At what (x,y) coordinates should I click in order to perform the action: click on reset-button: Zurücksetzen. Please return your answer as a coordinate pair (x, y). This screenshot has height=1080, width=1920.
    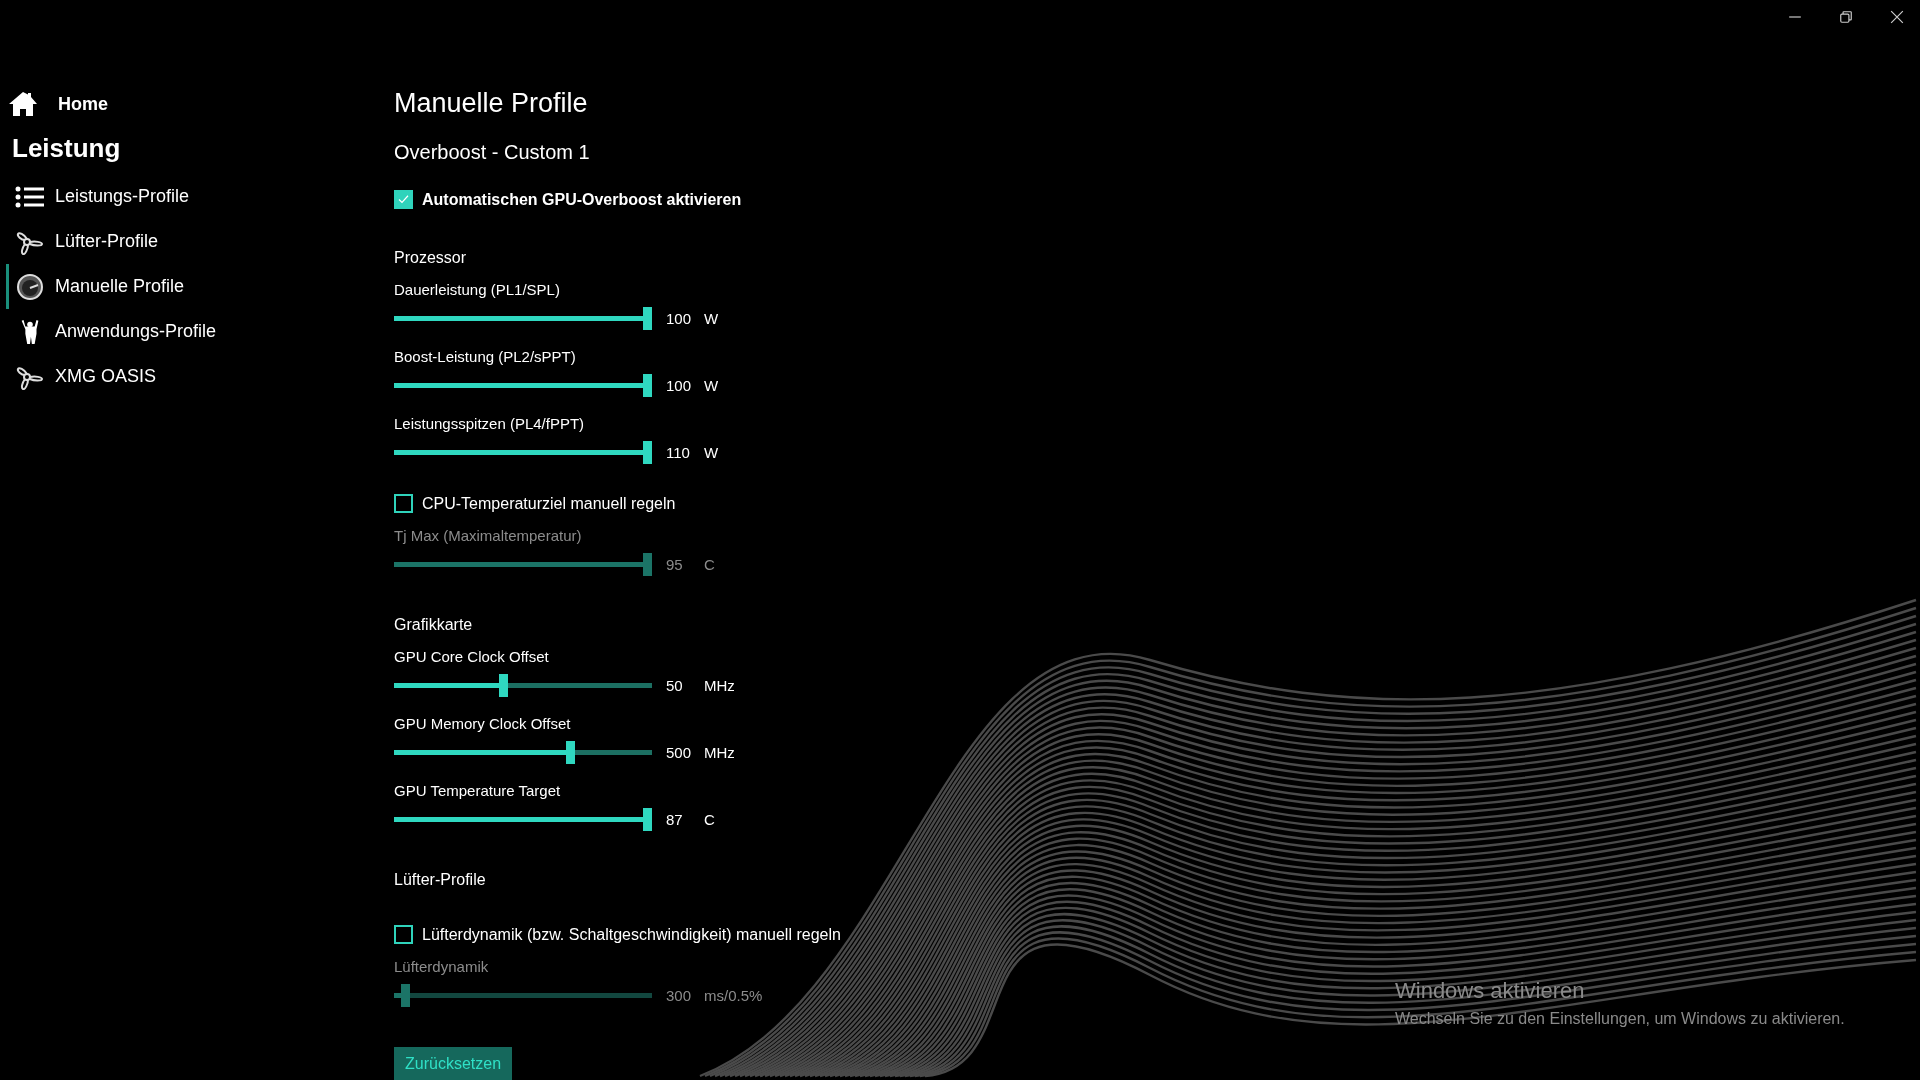
    Looking at the image, I should click on (453, 1063).